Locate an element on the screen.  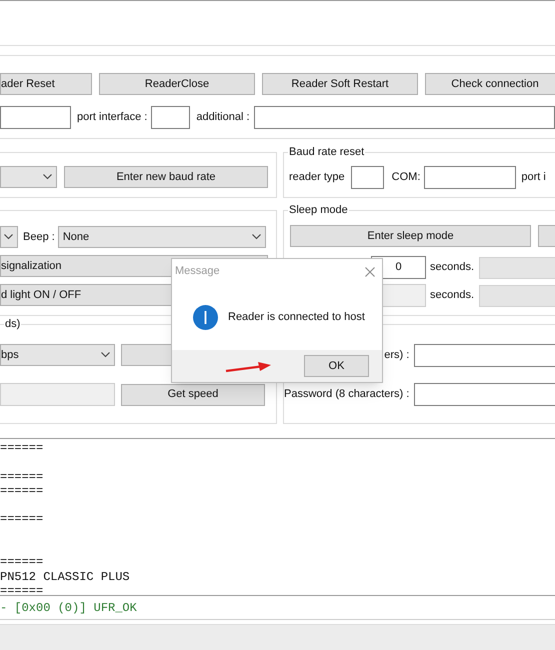
close-icon is located at coordinates (370, 271).